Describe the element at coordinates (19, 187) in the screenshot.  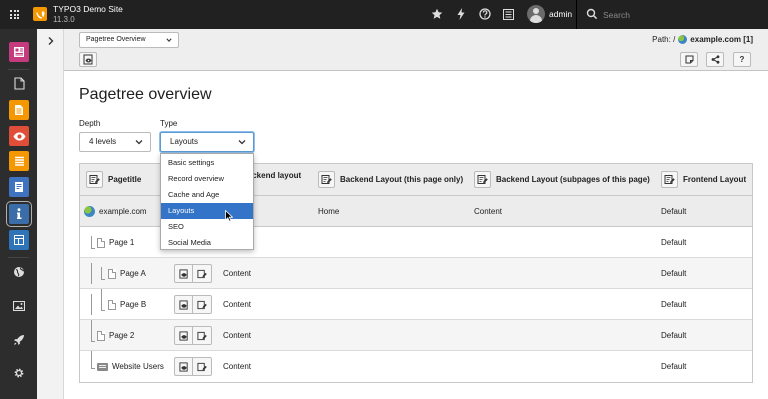
I see `form-module-icon` at that location.